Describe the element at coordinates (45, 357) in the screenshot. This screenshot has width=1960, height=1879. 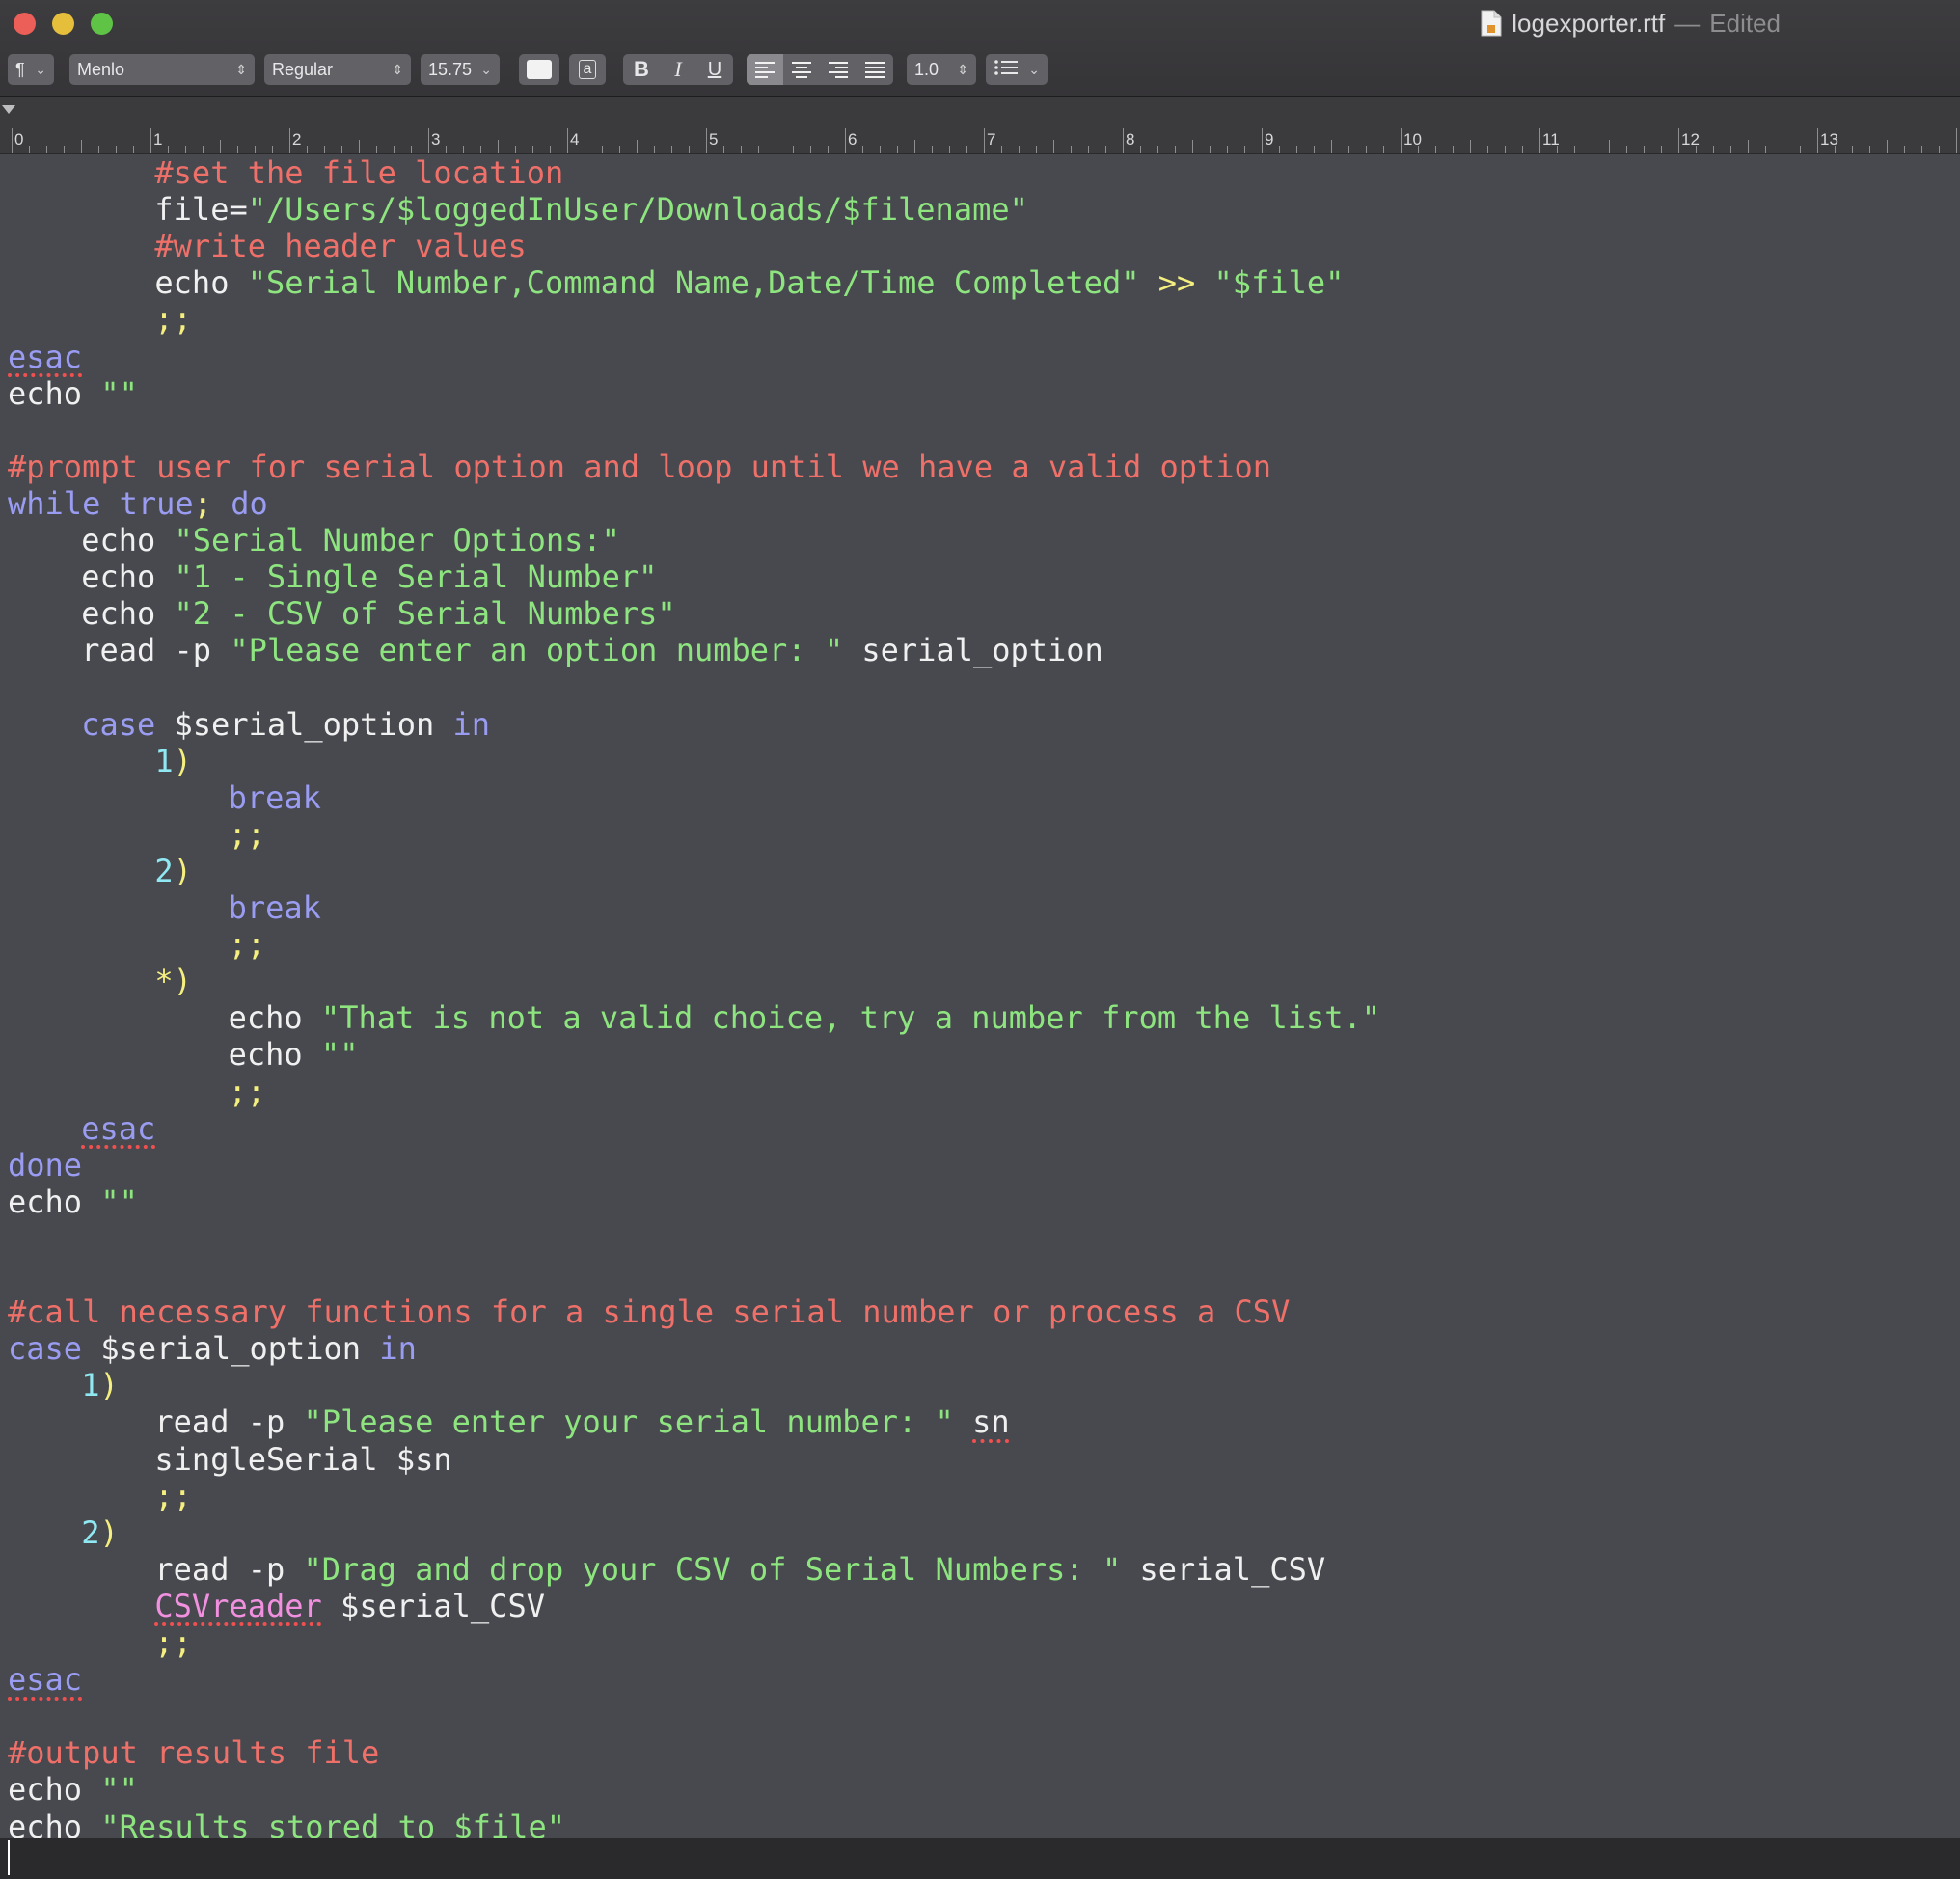
I see `code-line: esac` at that location.